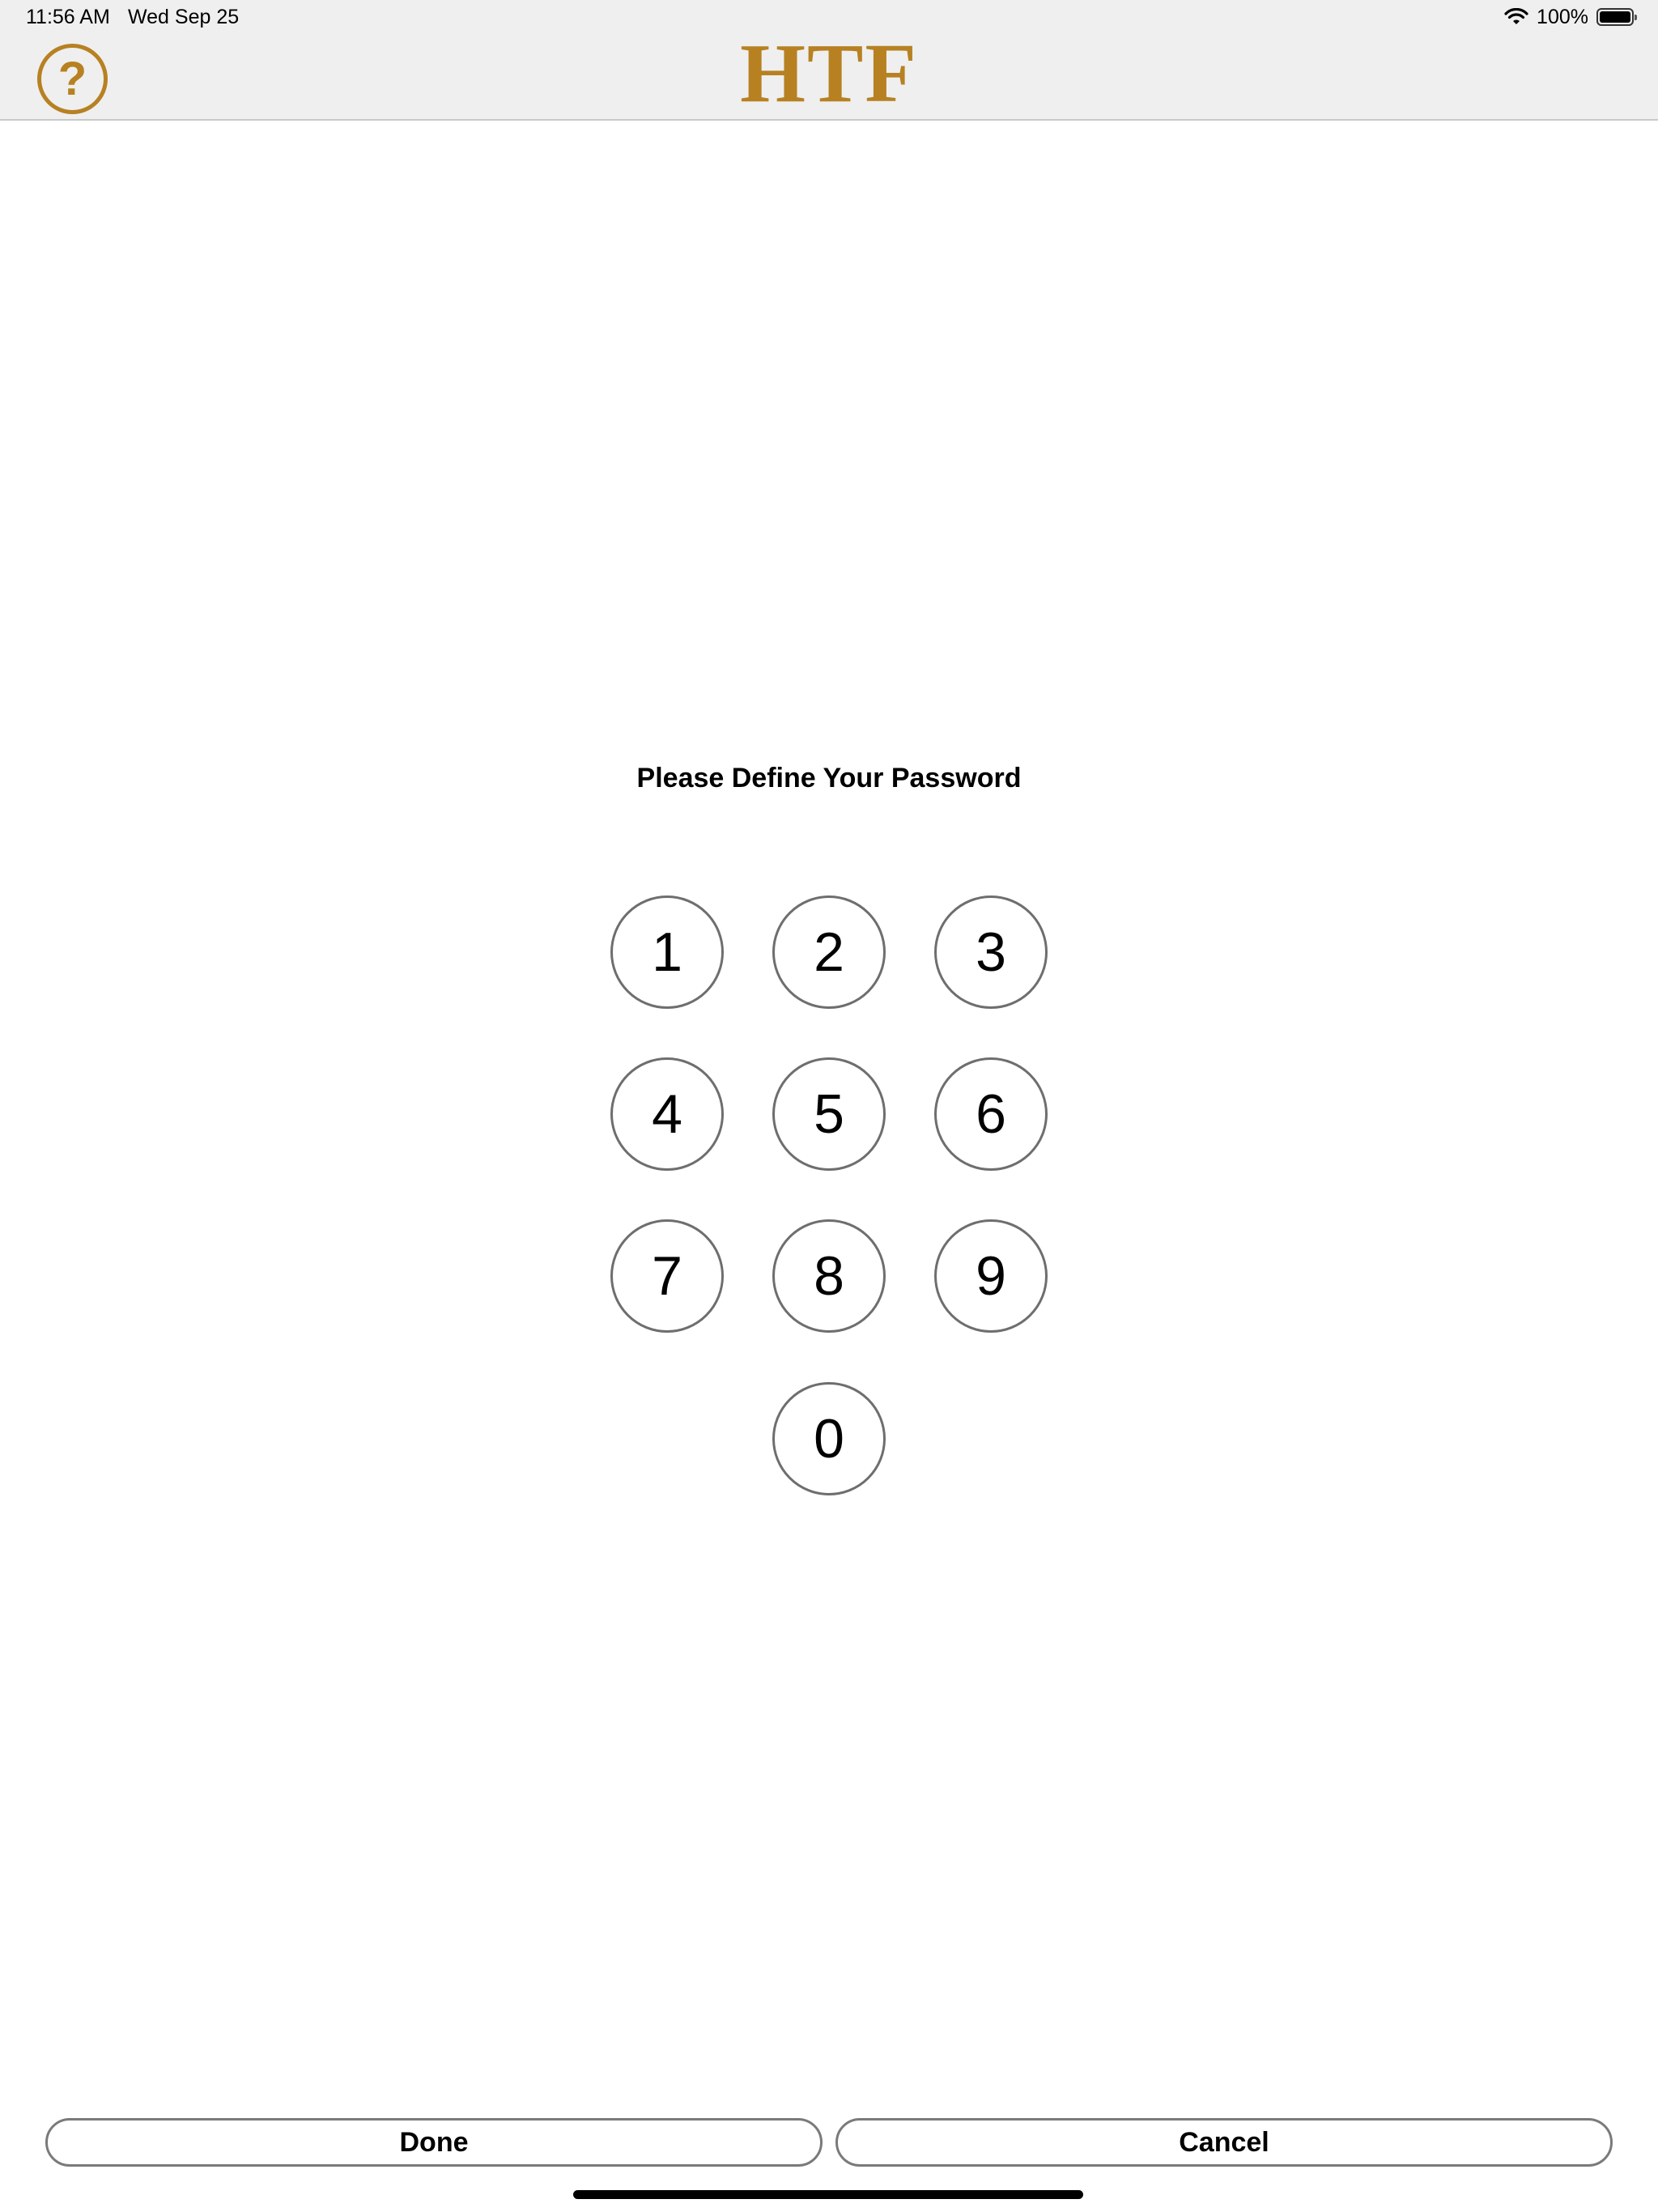 The image size is (1658, 2212). Describe the element at coordinates (68, 17) in the screenshot. I see `status-time: 11:56 AM` at that location.